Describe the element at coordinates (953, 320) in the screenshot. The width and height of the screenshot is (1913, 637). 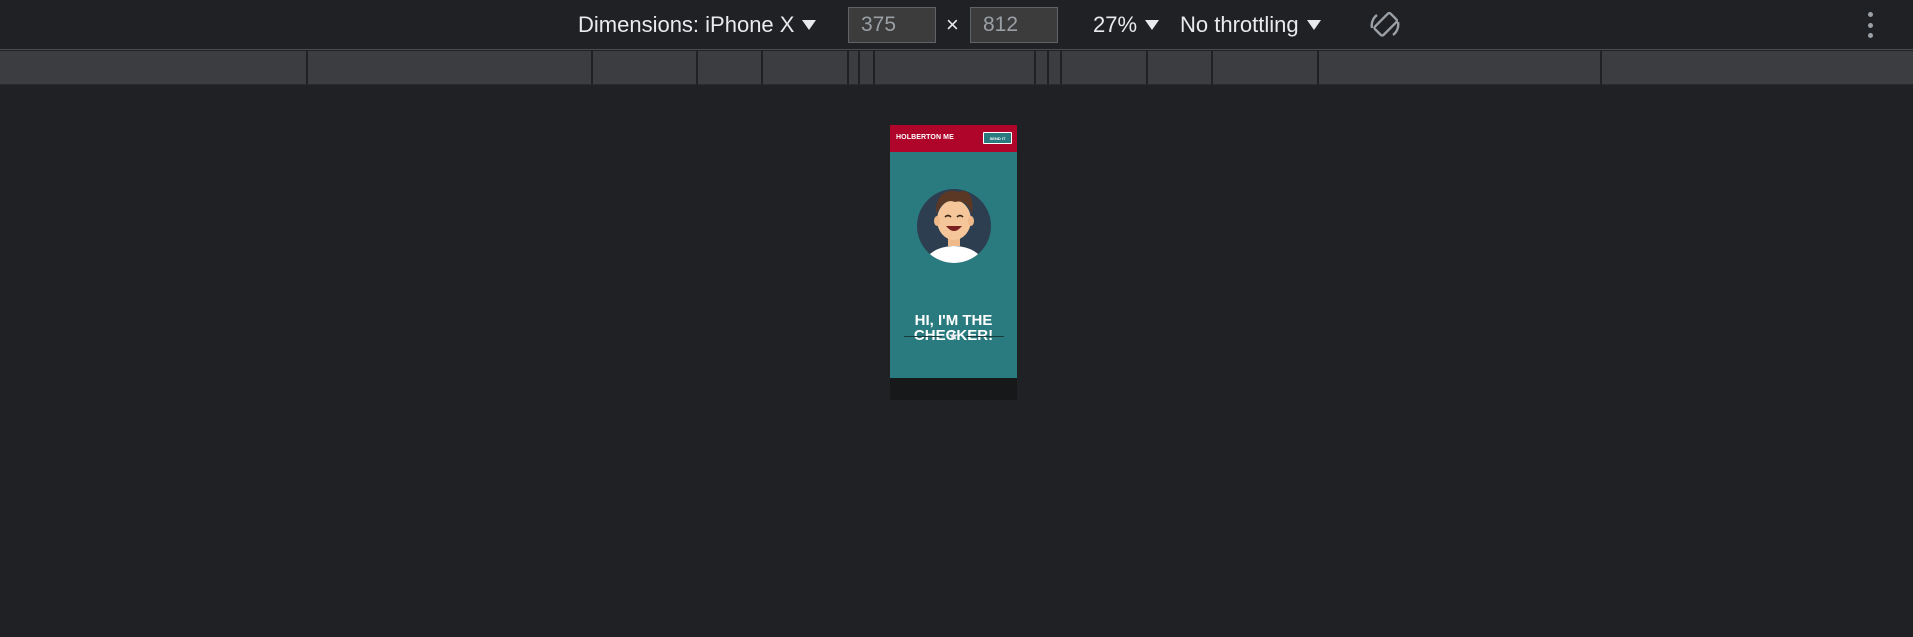
I see `hero-title-line: HI, I'M THE` at that location.